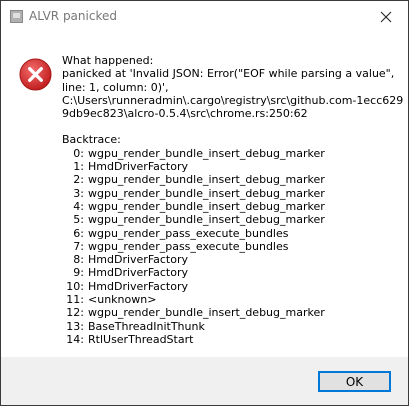 This screenshot has height=406, width=409. What do you see at coordinates (230, 339) in the screenshot?
I see `backtrace-frame: 14: RtlUserThreadStart` at bounding box center [230, 339].